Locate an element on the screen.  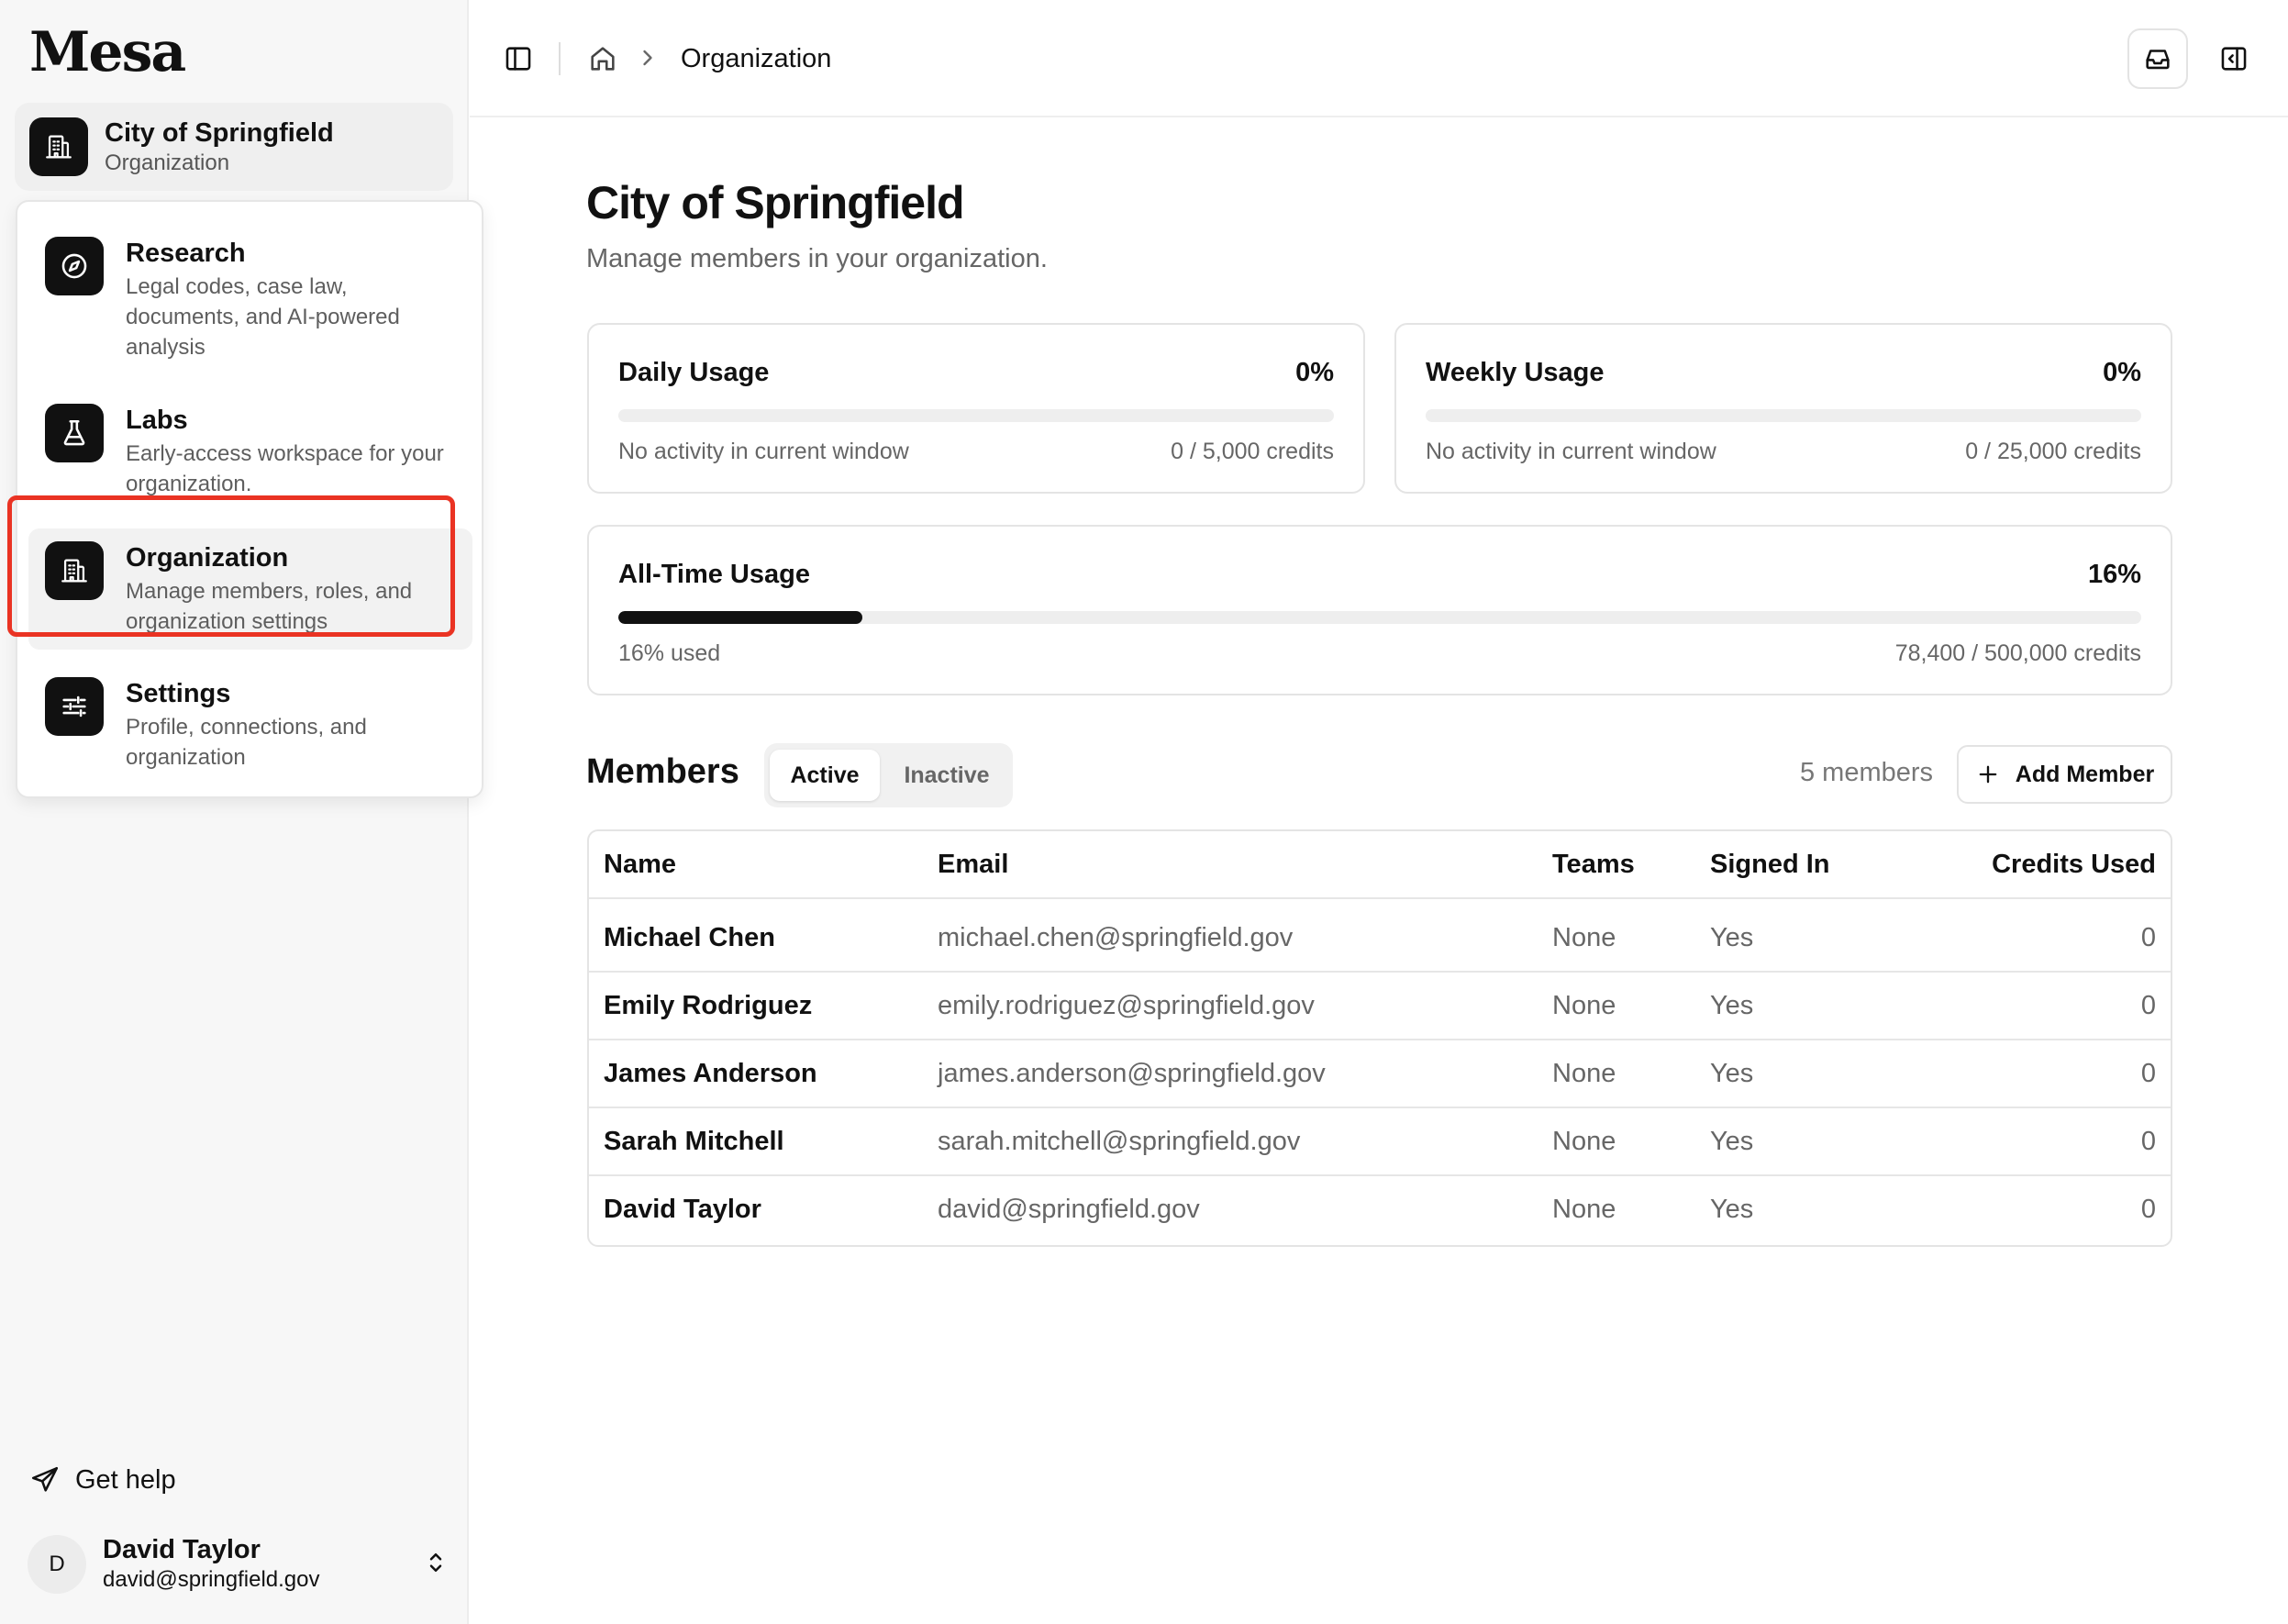
nav-item-title: Labs is located at coordinates (157, 420).